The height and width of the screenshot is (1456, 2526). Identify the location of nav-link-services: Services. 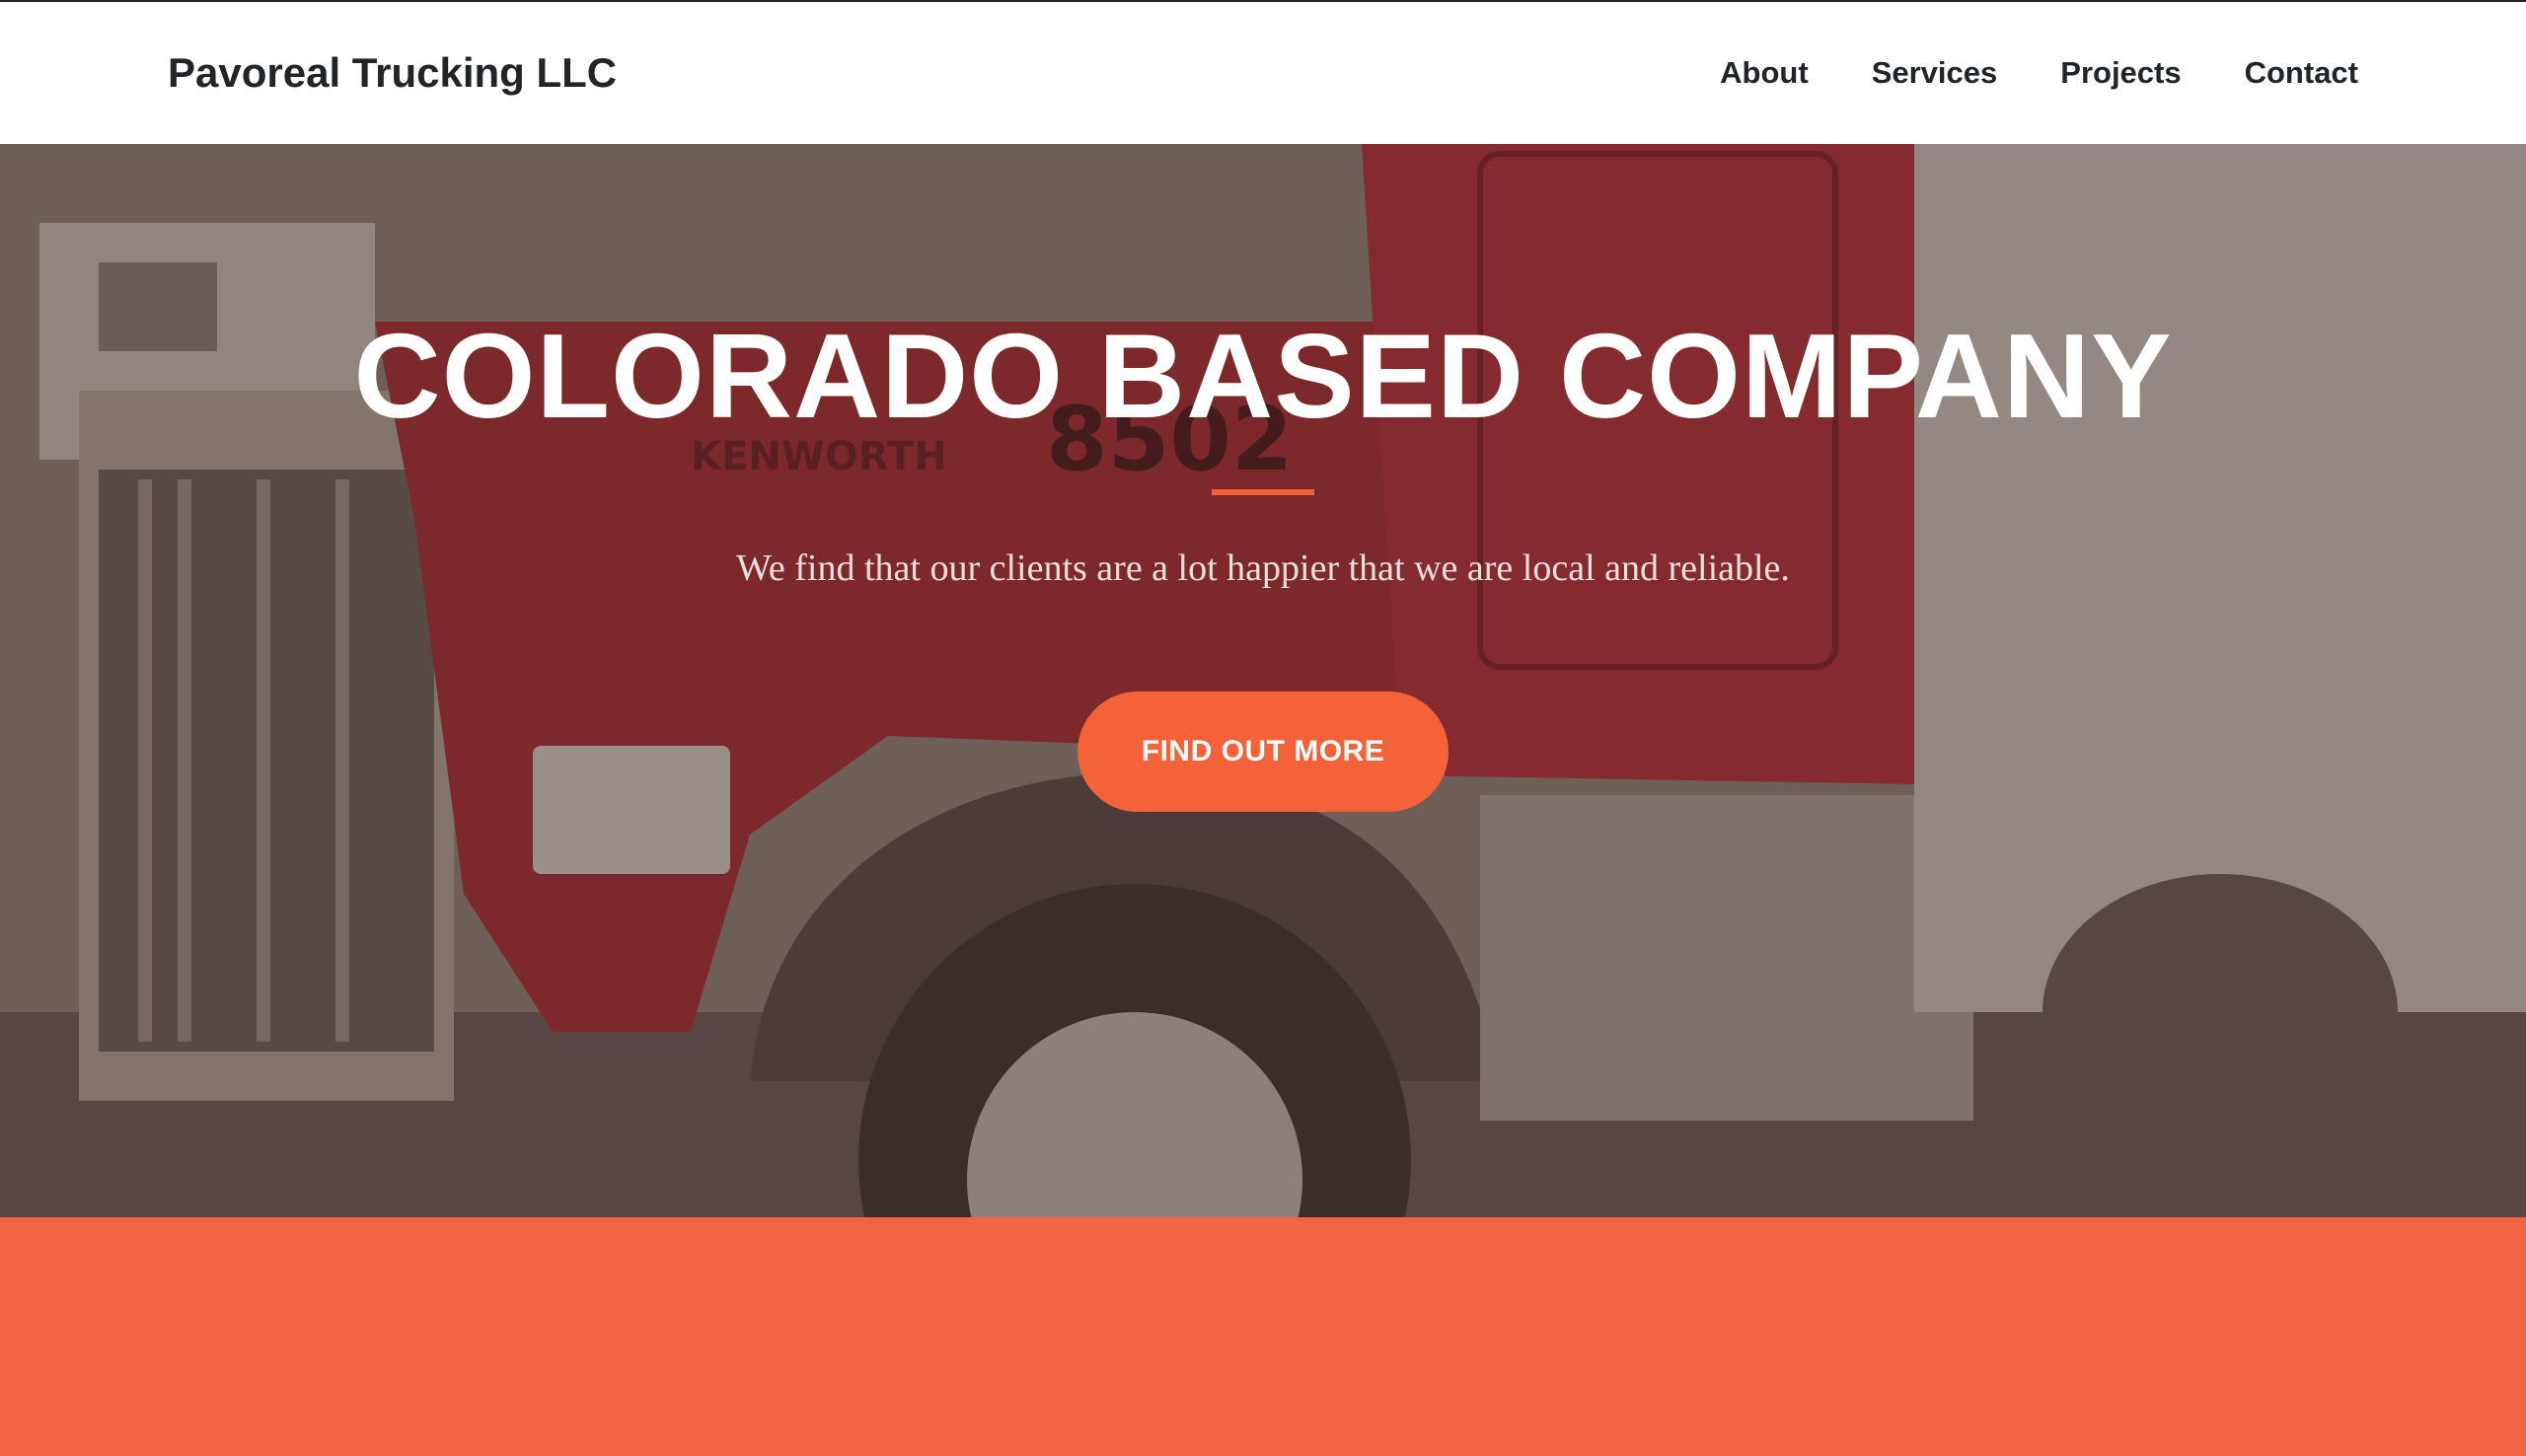
(1935, 73).